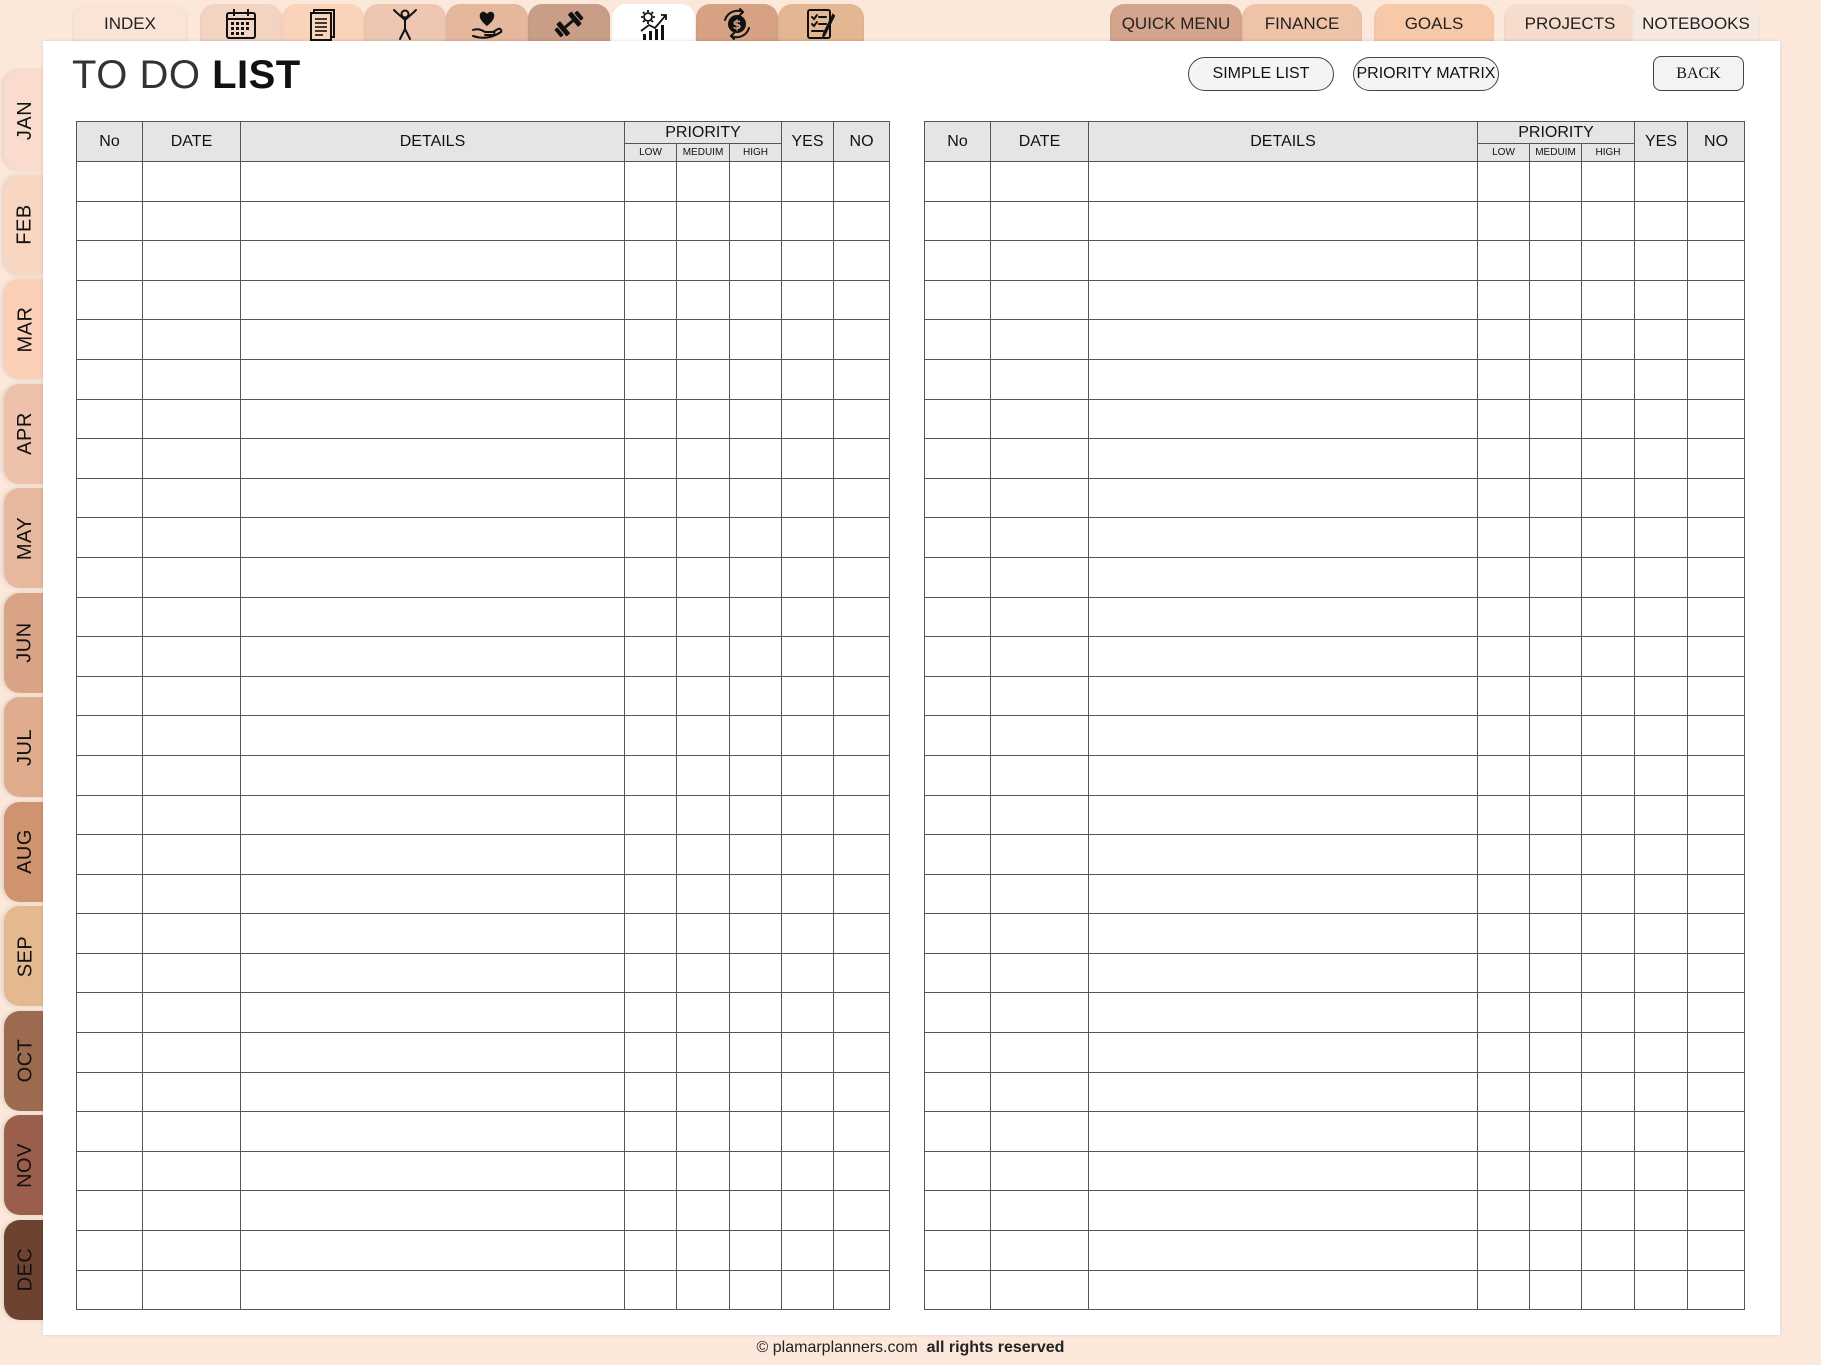 Image resolution: width=1821 pixels, height=1365 pixels. I want to click on month-tab-jan: JAN, so click(25, 120).